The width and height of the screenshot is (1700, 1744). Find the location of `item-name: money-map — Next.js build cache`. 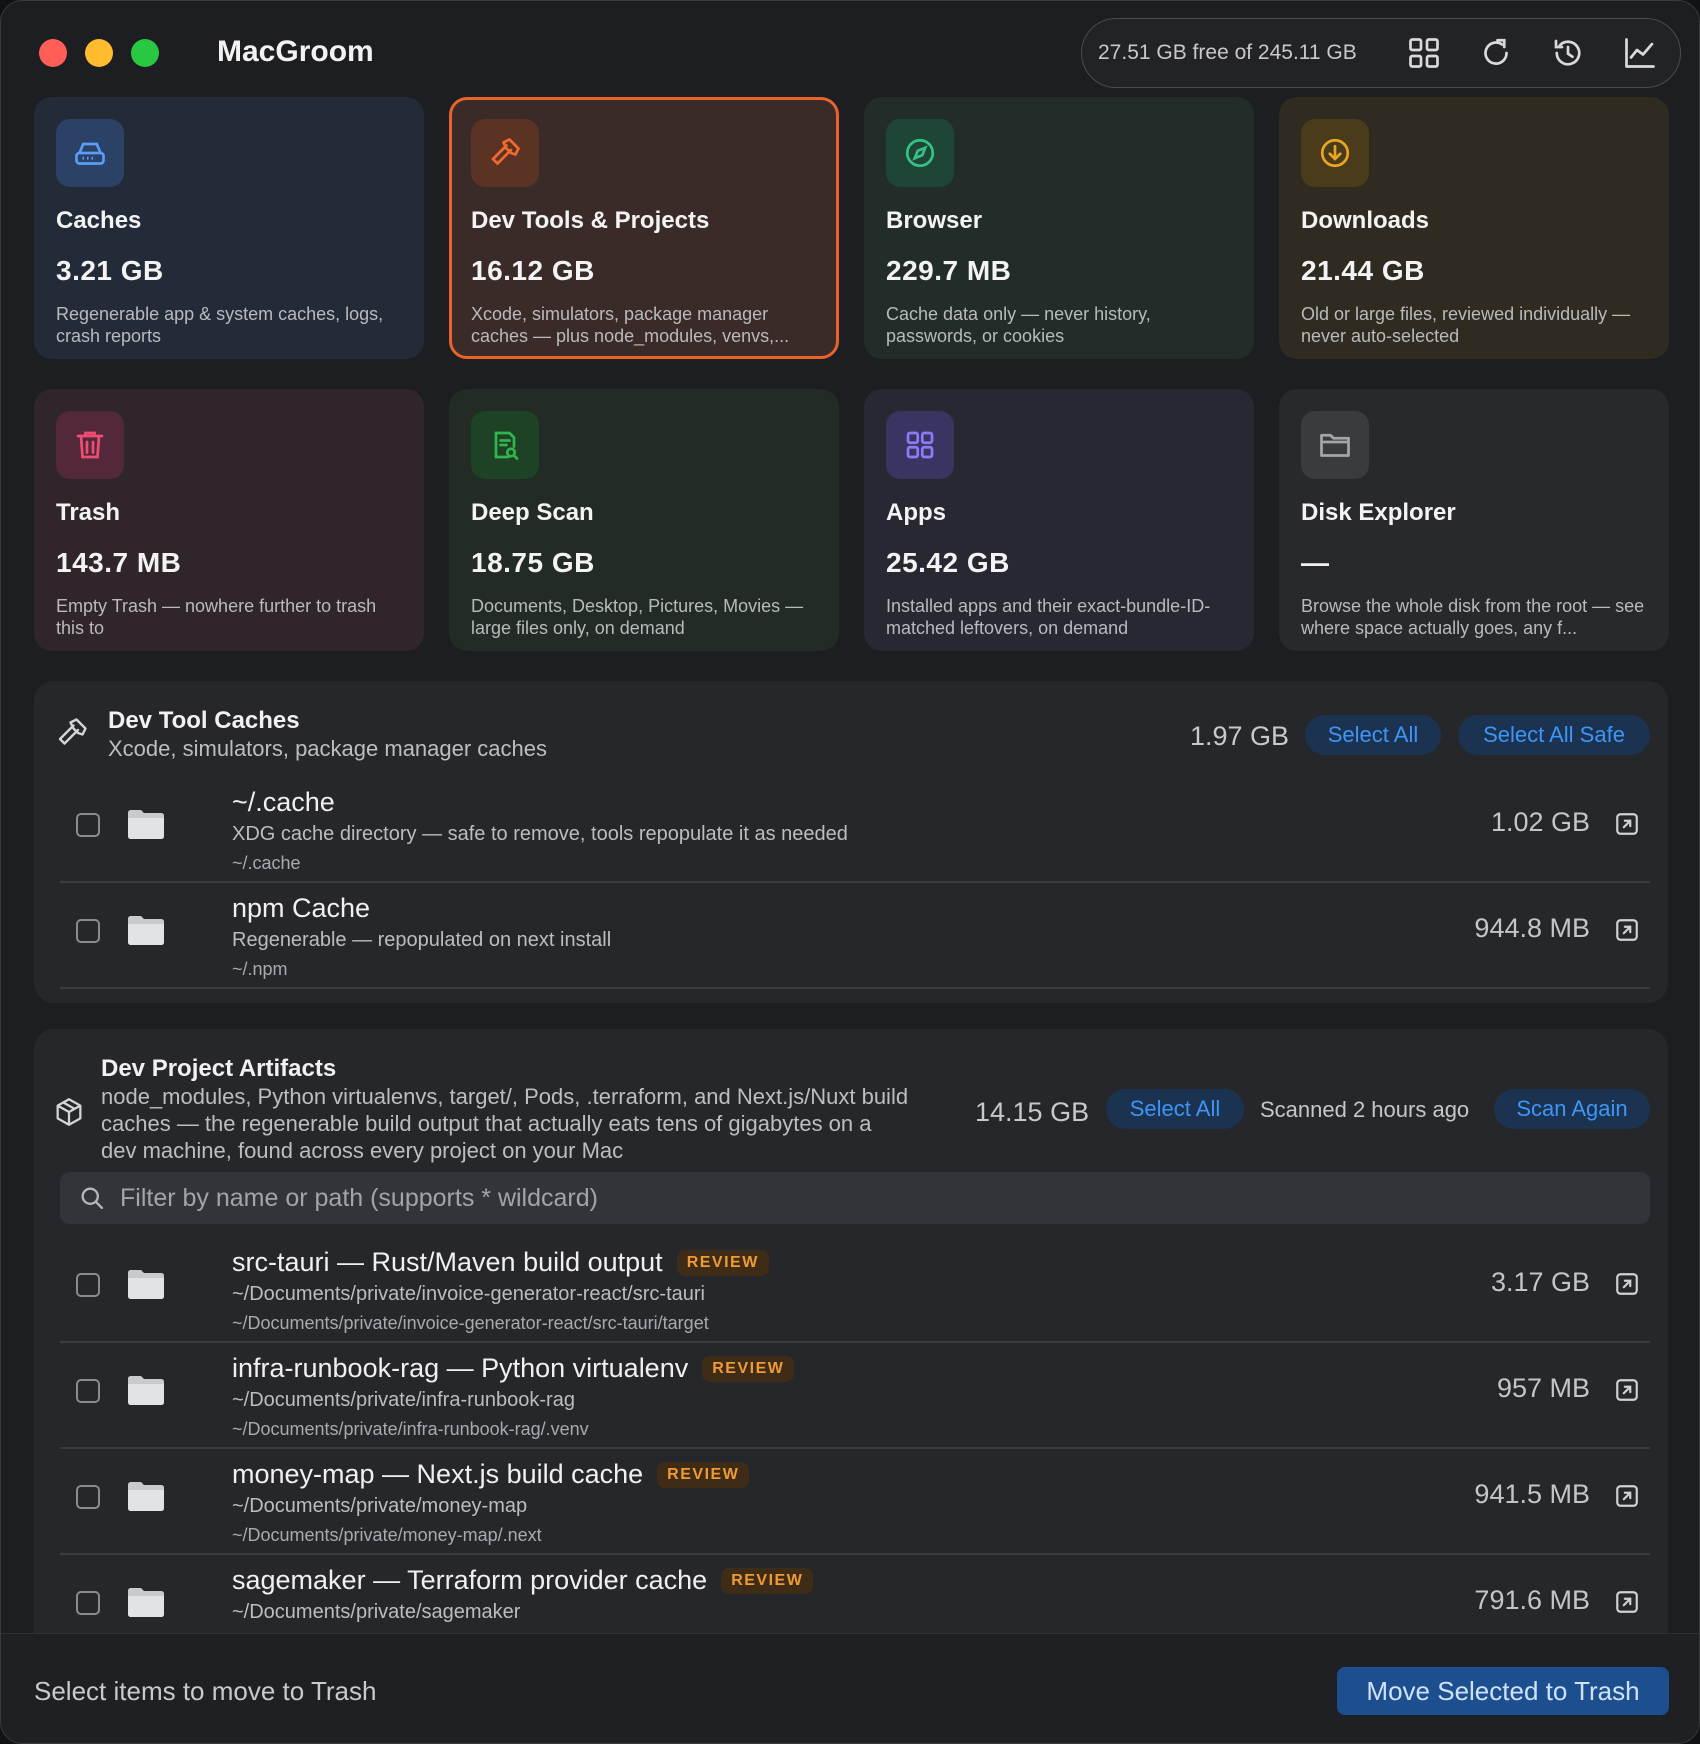

item-name: money-map — Next.js build cache is located at coordinates (438, 1474).